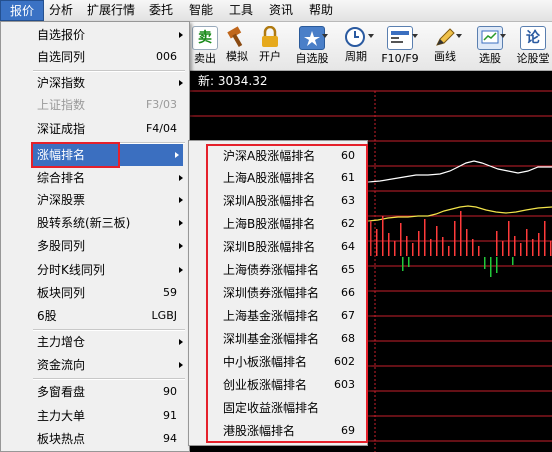 The width and height of the screenshot is (552, 452). What do you see at coordinates (108, 155) in the screenshot?
I see `menu-item-gain-ranking: 涨幅排名` at bounding box center [108, 155].